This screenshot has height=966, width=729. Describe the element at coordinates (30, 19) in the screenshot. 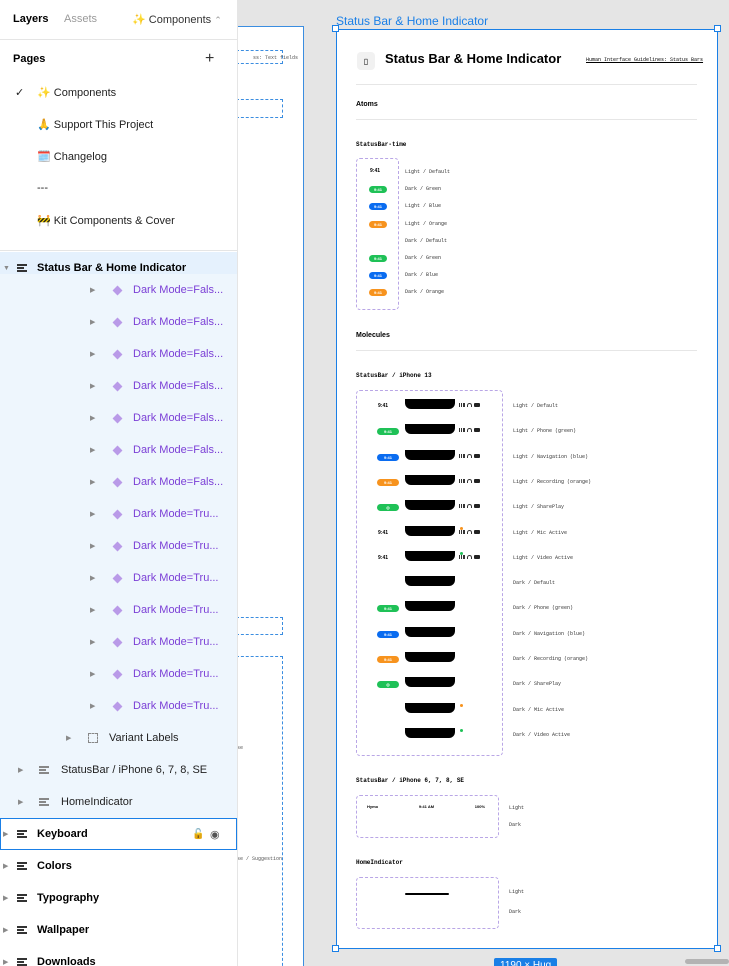

I see `tab-layers: Layers` at that location.